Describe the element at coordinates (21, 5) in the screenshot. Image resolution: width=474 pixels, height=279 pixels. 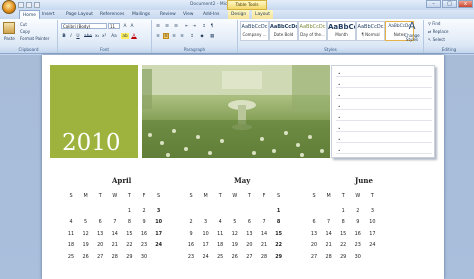
I see `save-icon` at that location.